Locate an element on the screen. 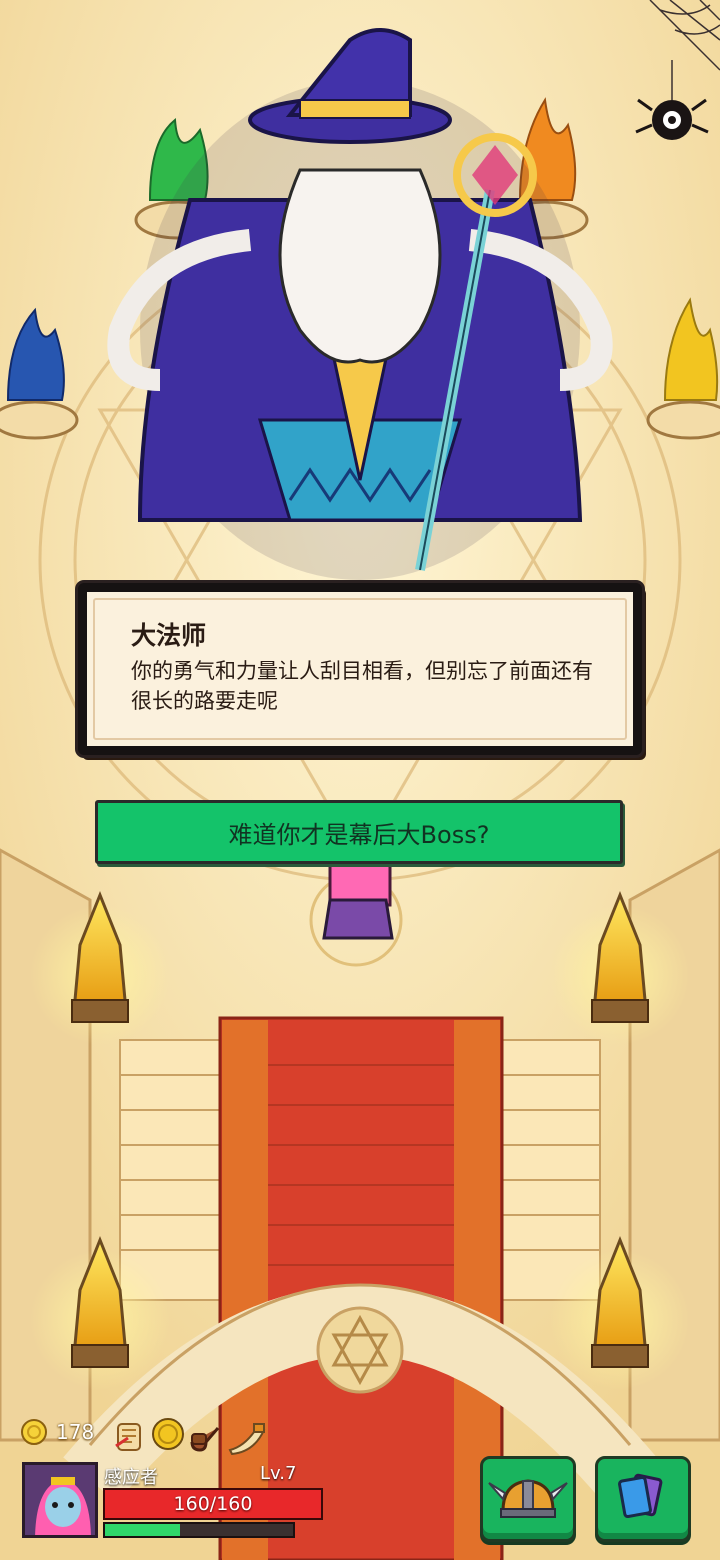 Image resolution: width=720 pixels, height=1560 pixels. helmet-icon is located at coordinates (528, 1498).